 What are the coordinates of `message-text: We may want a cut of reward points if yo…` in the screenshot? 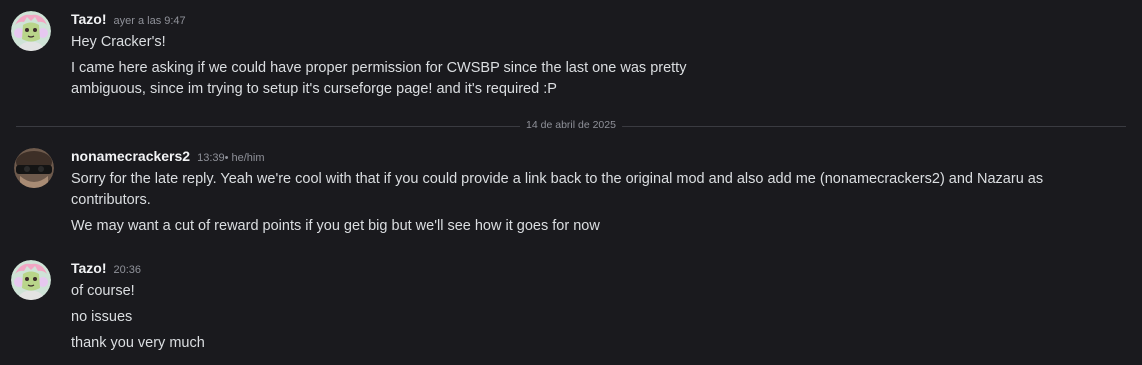 It's located at (335, 226).